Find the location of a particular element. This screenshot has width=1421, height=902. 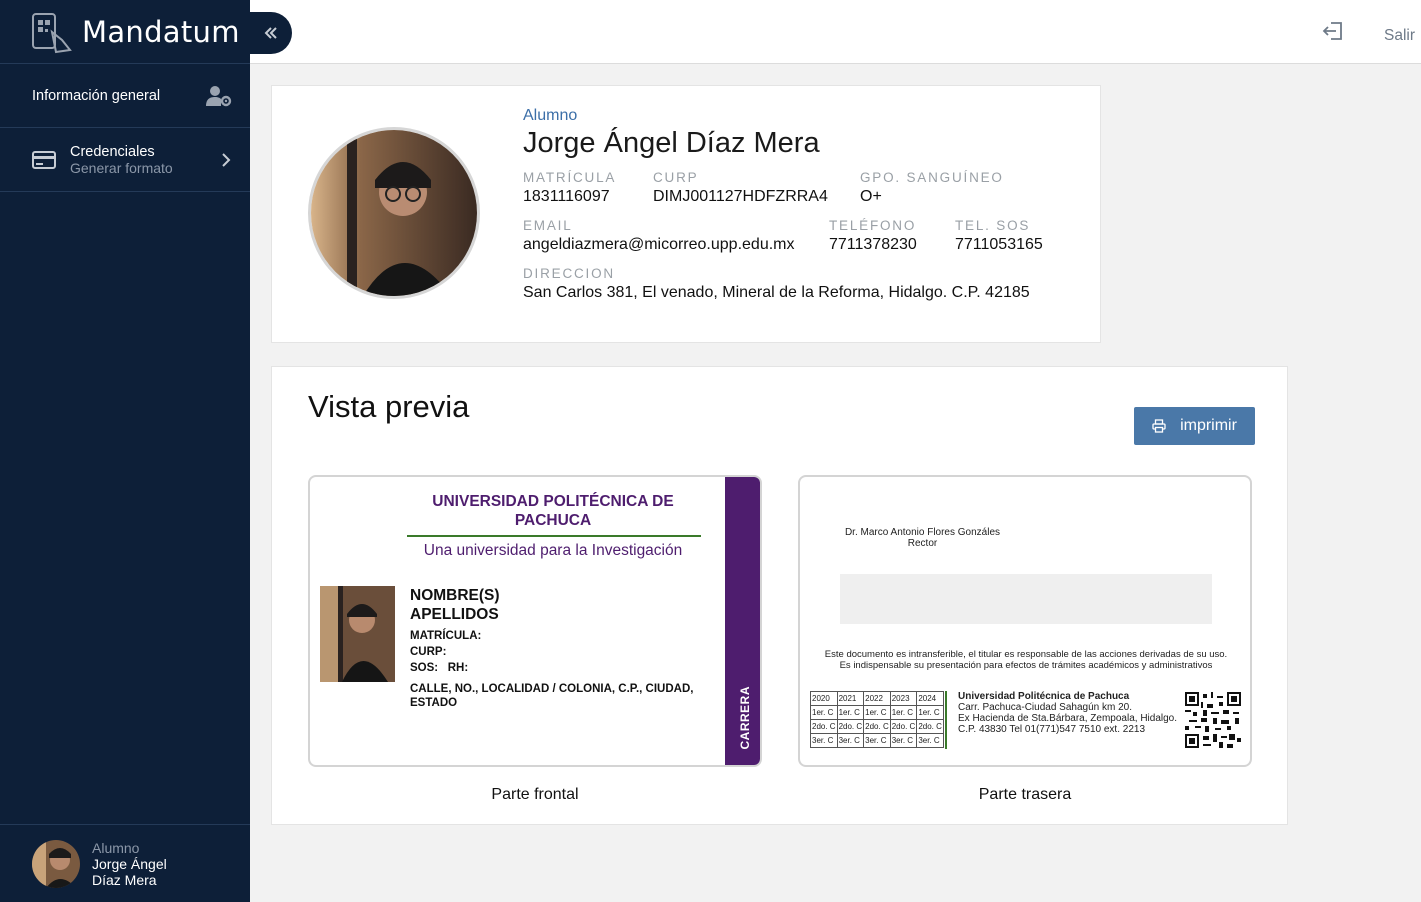

address-label: DIRECCION is located at coordinates (569, 273).